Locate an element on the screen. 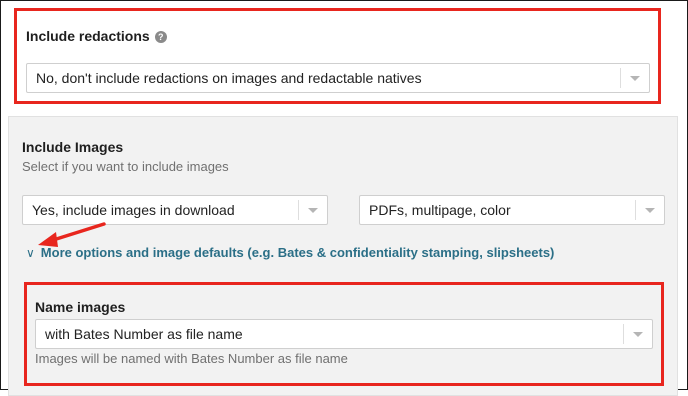 The image size is (688, 396). include-redactions-label: Include redactions? is located at coordinates (96, 36).